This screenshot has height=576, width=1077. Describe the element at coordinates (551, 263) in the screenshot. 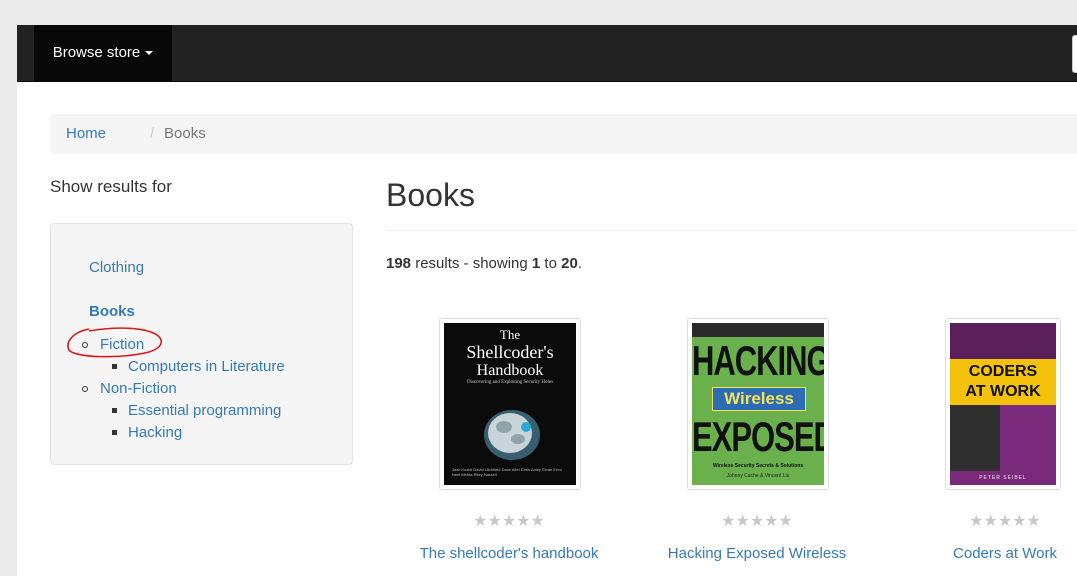

I see `result-text-2: to` at that location.